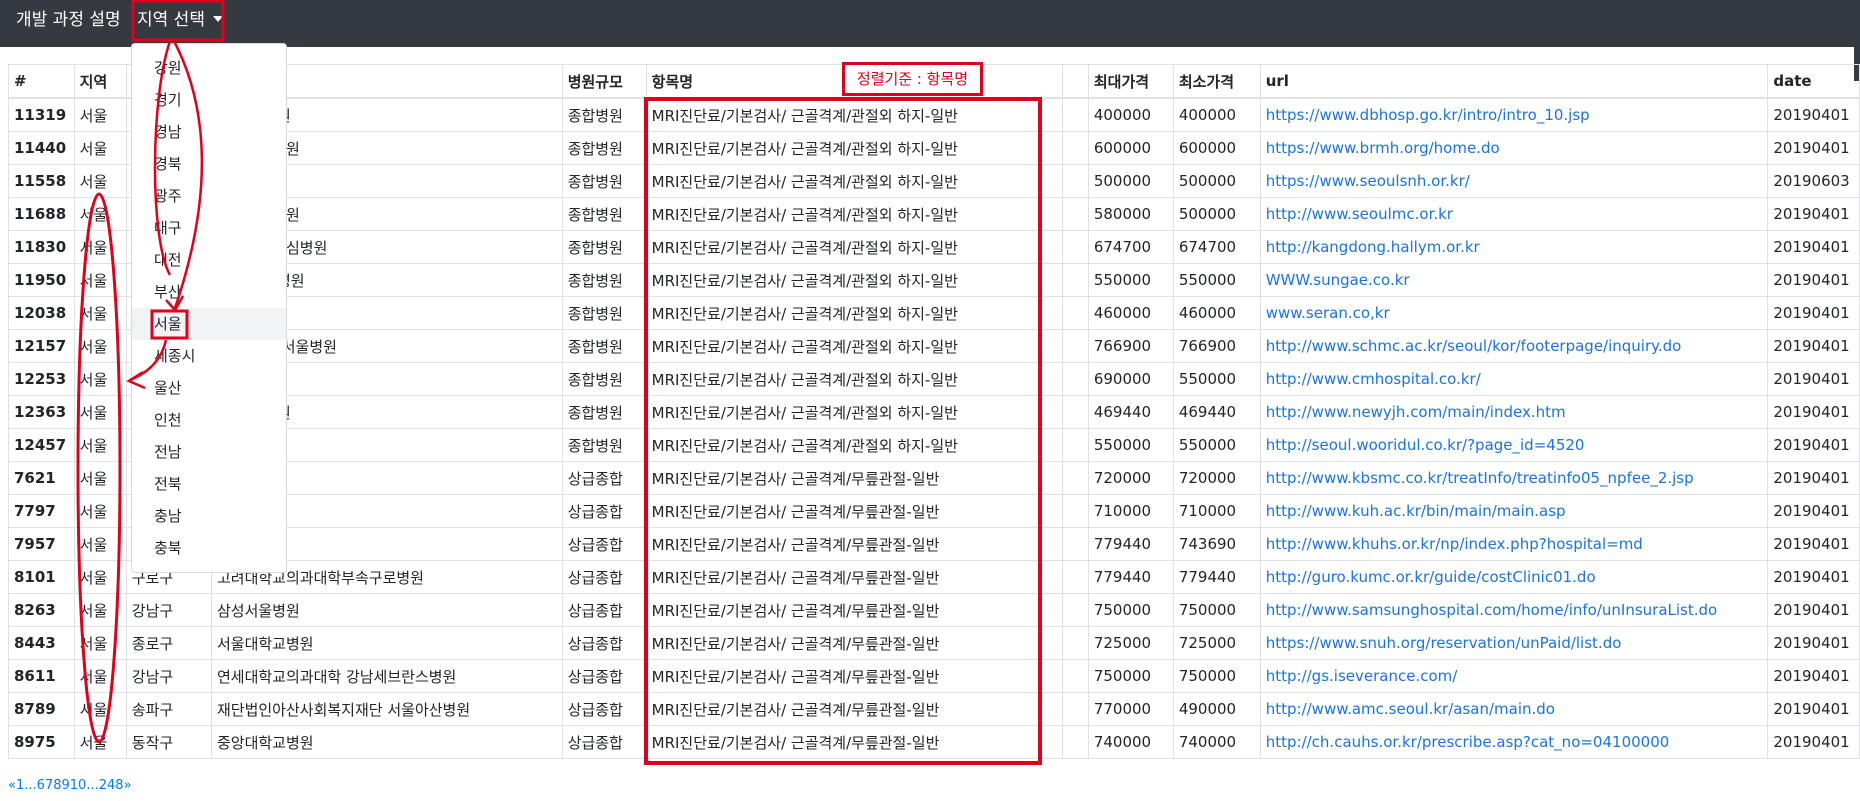  What do you see at coordinates (41, 577) in the screenshot?
I see `id-cell: 8101` at bounding box center [41, 577].